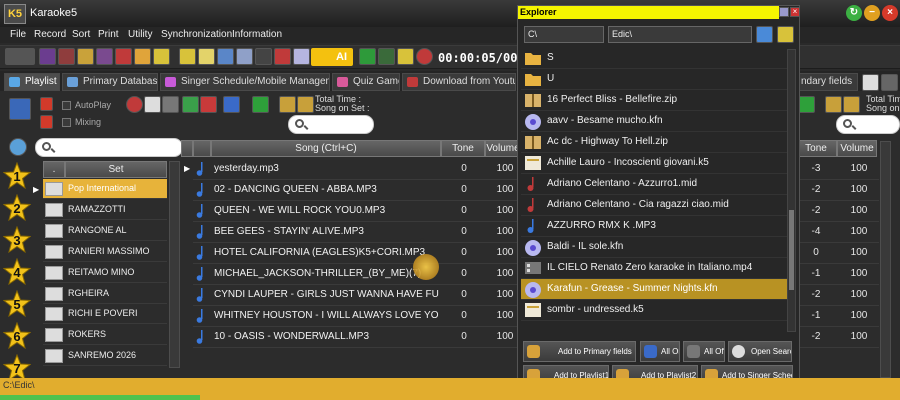 The image size is (900, 400). What do you see at coordinates (326, 148) in the screenshot?
I see `song-col-header: Song (Ctrl+C)` at bounding box center [326, 148].